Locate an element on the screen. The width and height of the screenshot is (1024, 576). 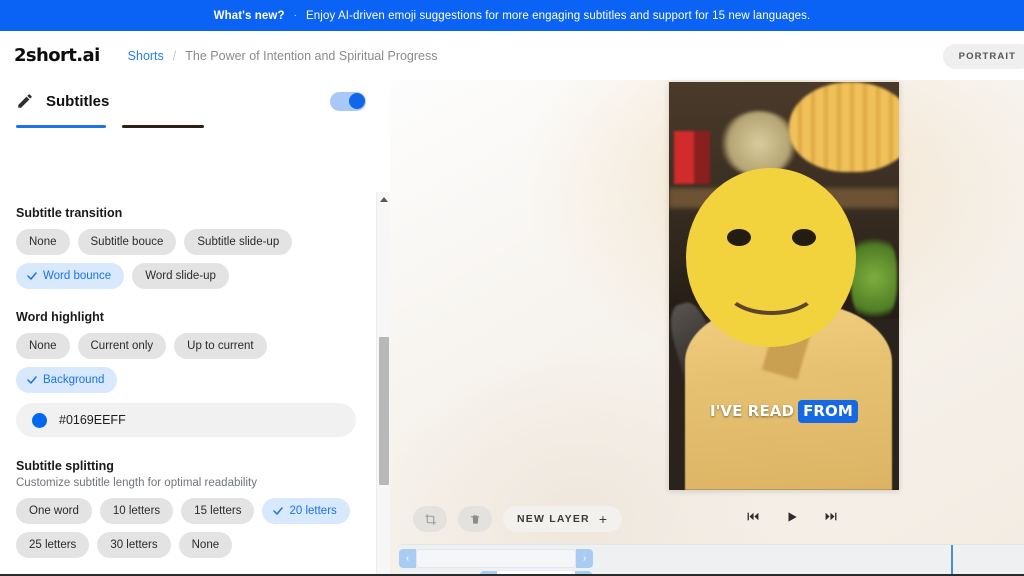
smiley-face-emoji is located at coordinates (771, 257).